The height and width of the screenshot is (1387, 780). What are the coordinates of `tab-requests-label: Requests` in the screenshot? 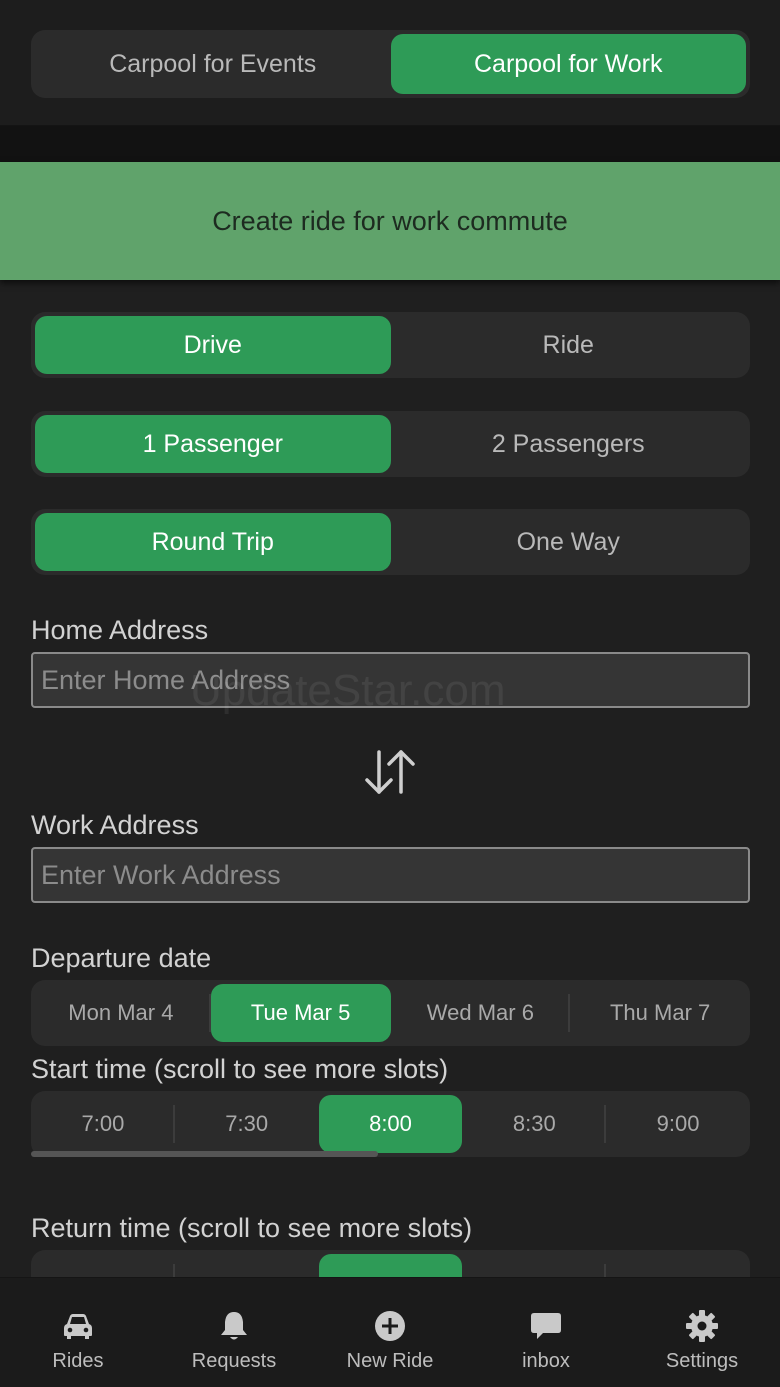 It's located at (234, 1361).